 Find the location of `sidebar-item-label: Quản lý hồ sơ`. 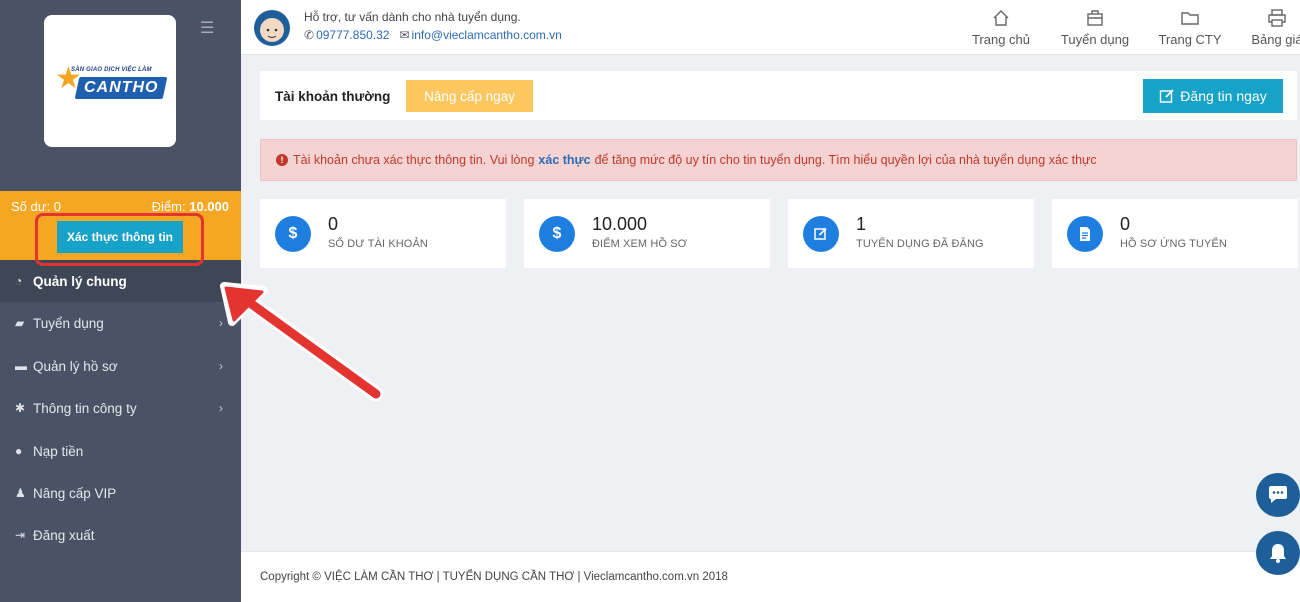

sidebar-item-label: Quản lý hồ sơ is located at coordinates (75, 366).